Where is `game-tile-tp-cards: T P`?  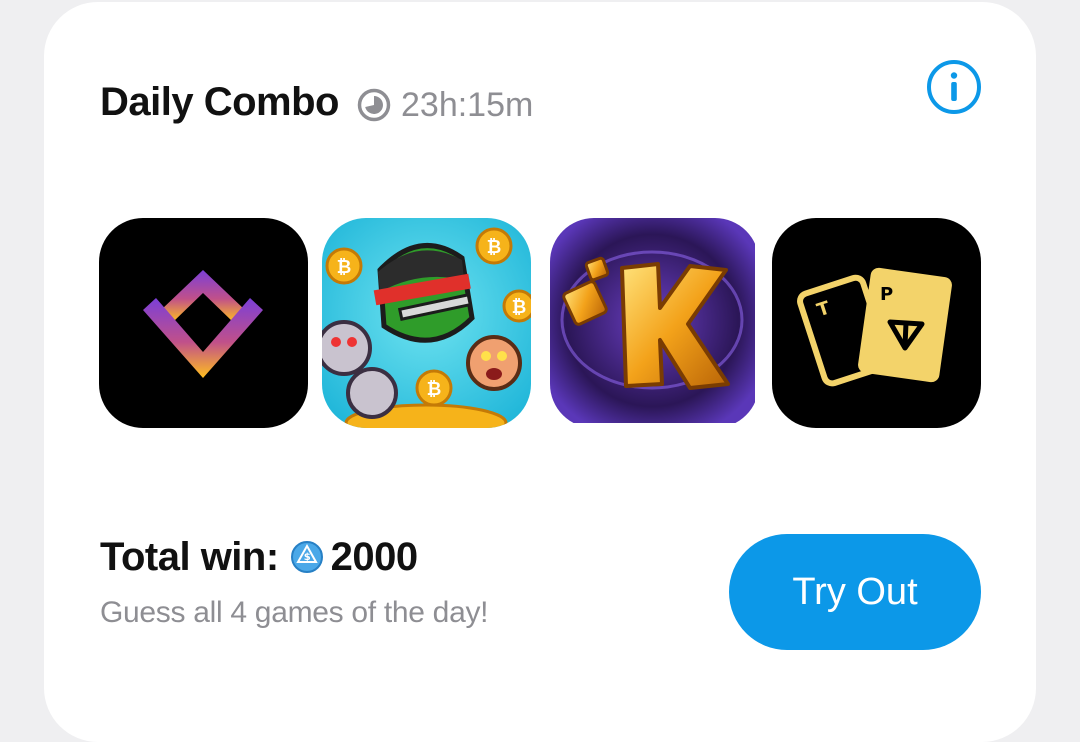
game-tile-tp-cards: T P is located at coordinates (876, 323).